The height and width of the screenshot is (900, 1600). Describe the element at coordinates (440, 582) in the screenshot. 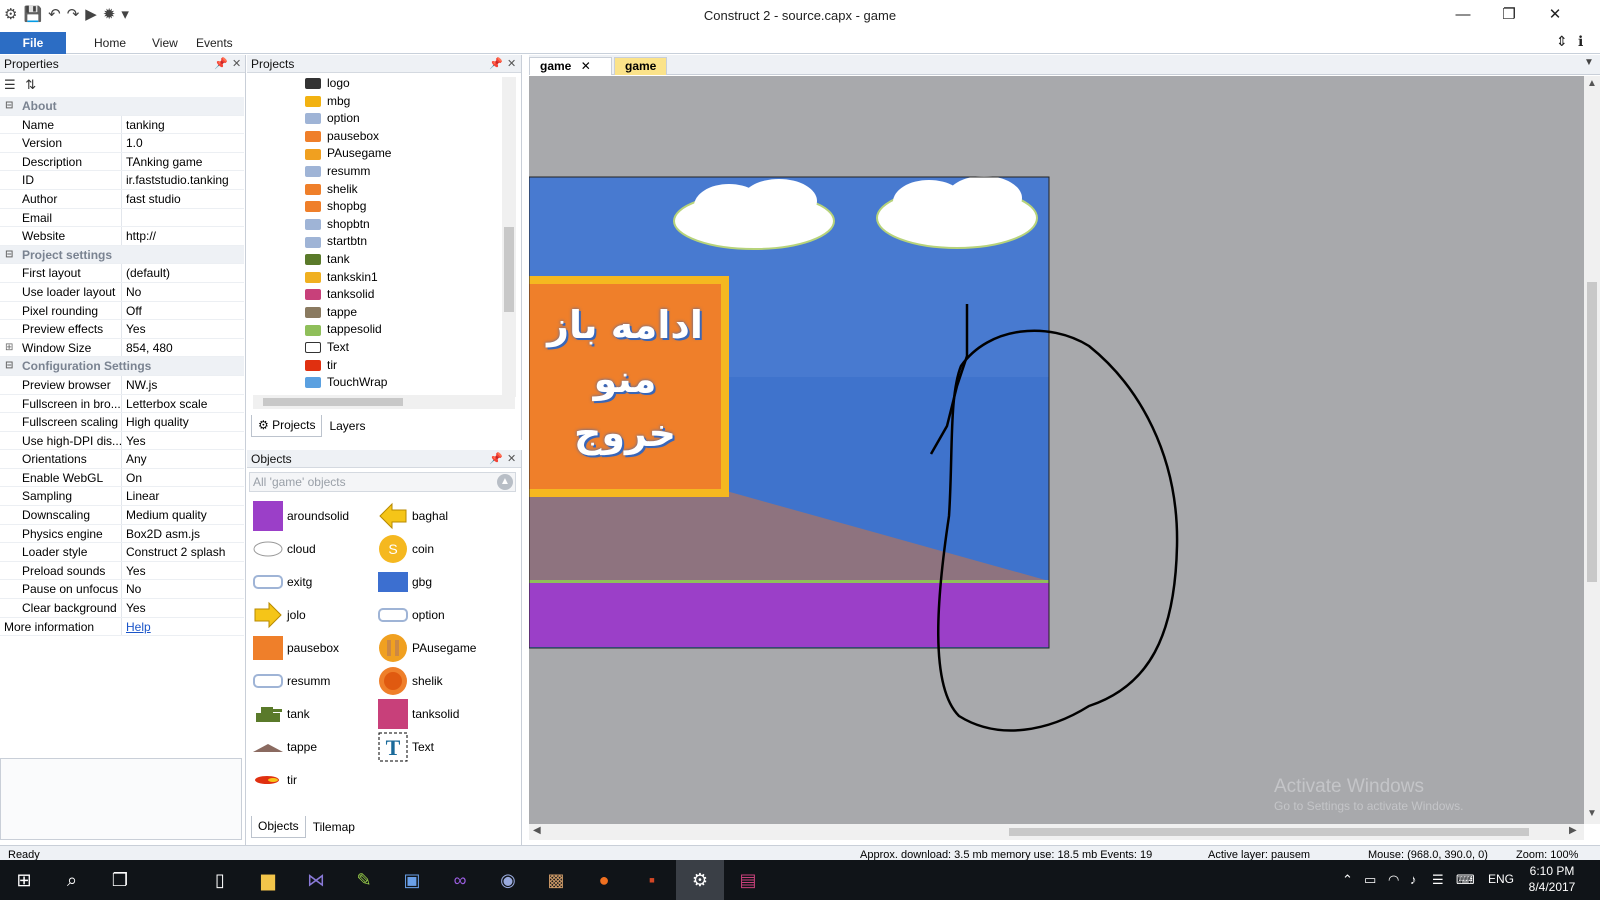

I see `object-item: gbg` at that location.